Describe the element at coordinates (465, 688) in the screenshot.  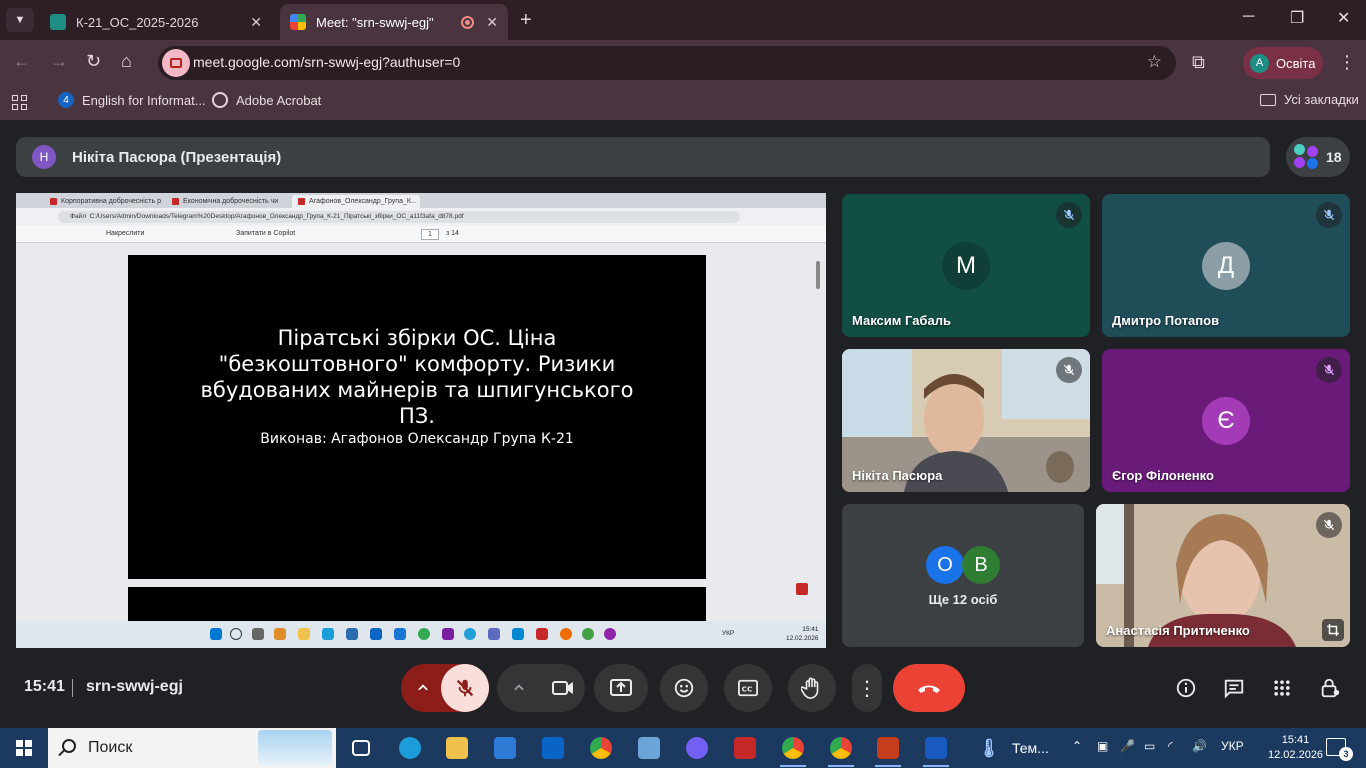
I see `mic-toggle-button` at that location.